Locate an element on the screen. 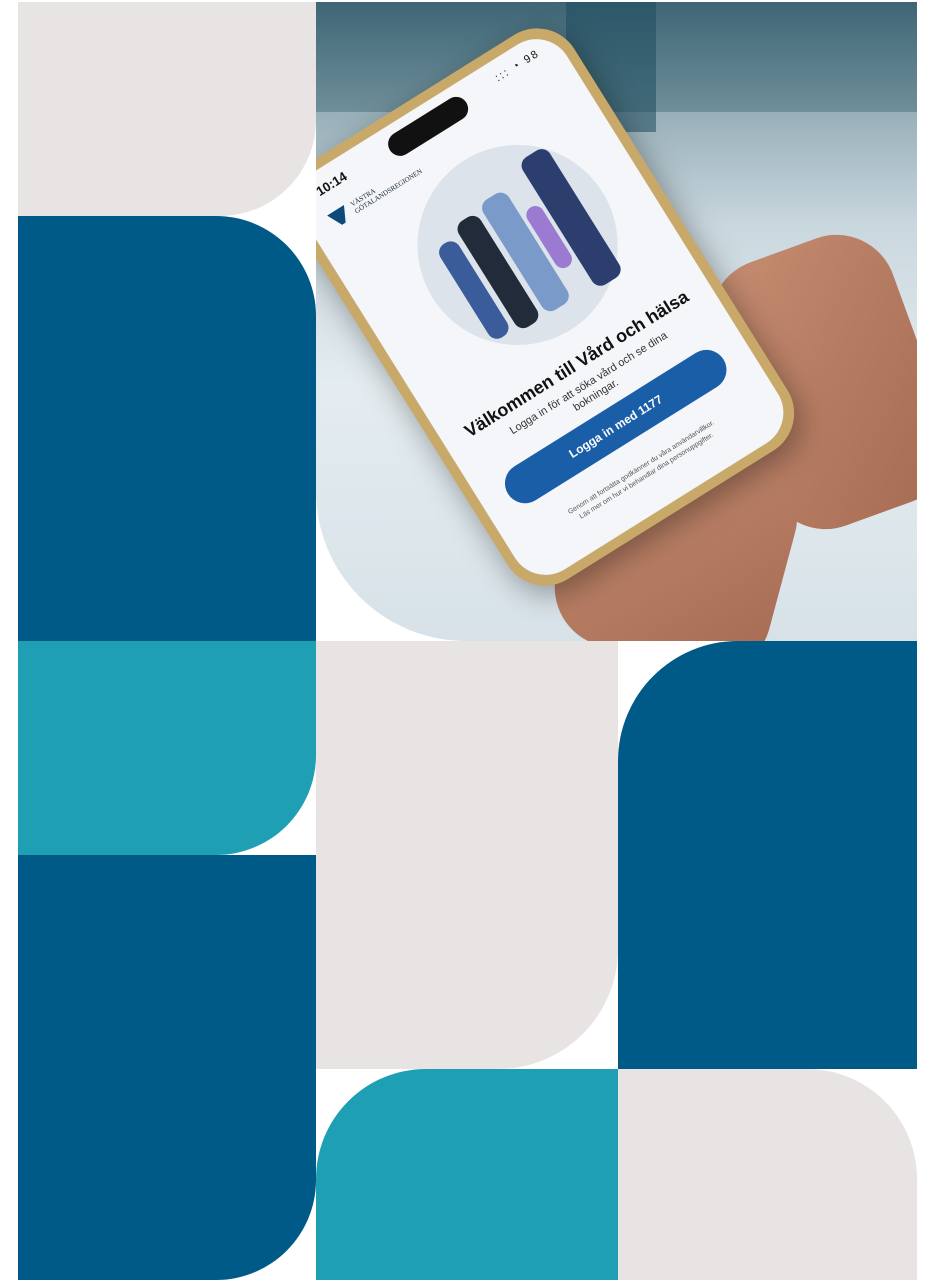 The image size is (927, 1280). tile-light-top-left is located at coordinates (167, 109).